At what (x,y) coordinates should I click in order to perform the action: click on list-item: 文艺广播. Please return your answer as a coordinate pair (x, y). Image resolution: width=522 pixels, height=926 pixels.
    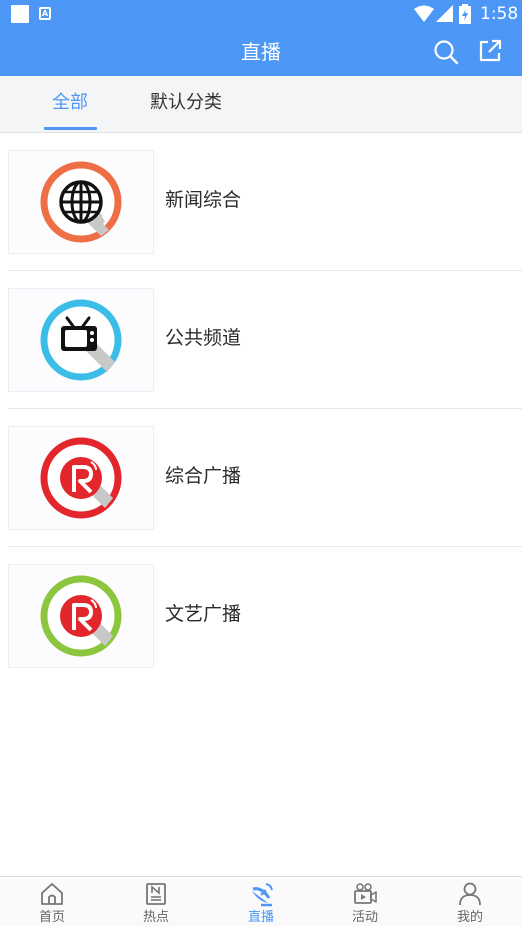
    Looking at the image, I should click on (261, 616).